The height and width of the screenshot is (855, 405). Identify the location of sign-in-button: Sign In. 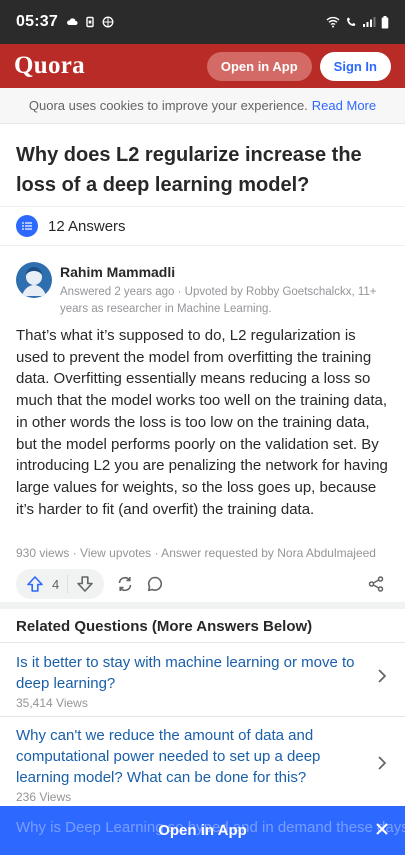
(355, 66).